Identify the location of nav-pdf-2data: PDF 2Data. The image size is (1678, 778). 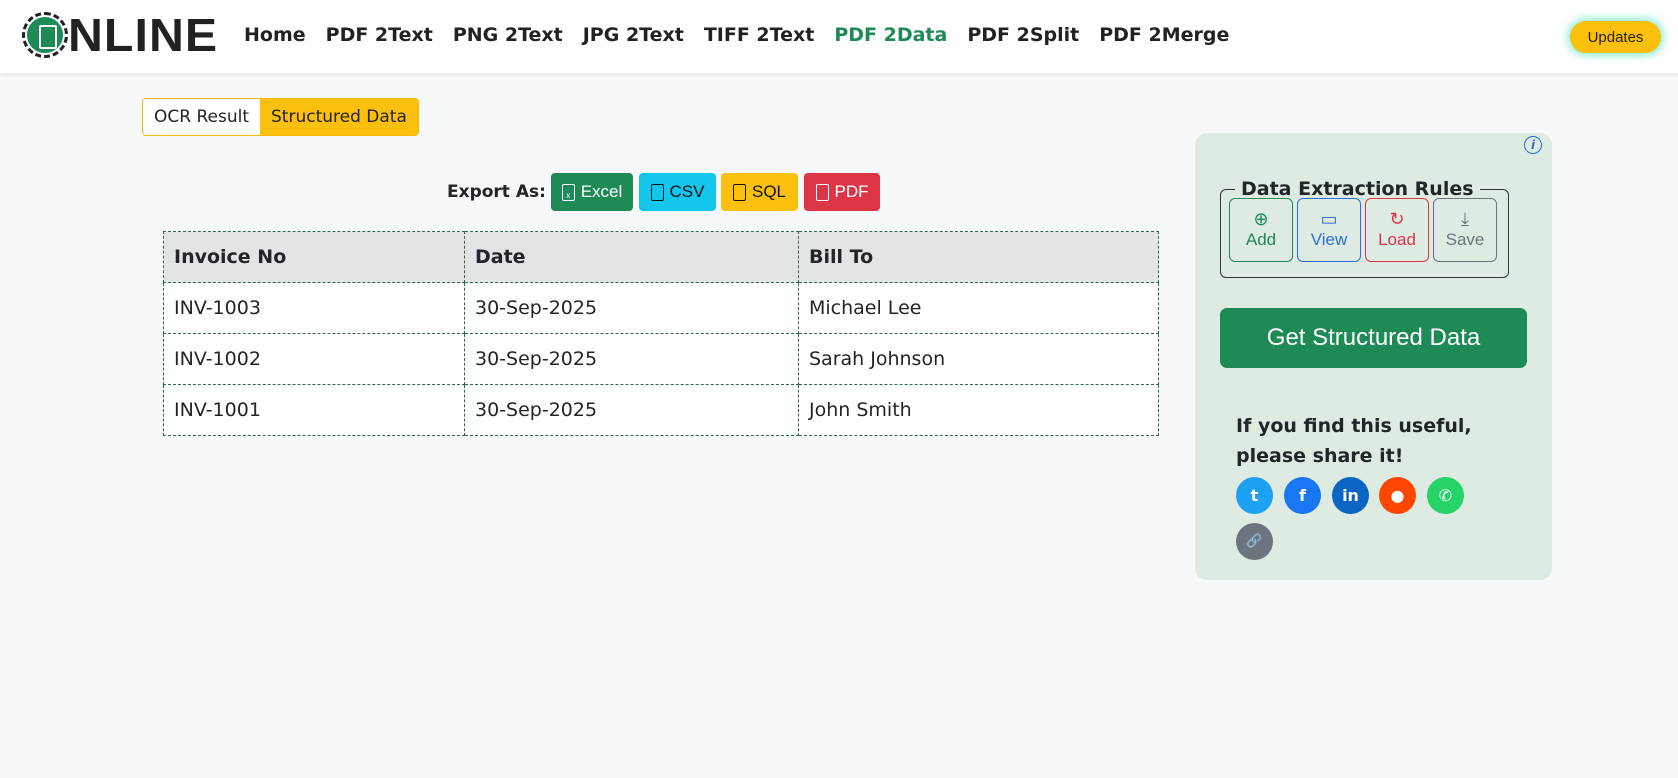
(890, 35).